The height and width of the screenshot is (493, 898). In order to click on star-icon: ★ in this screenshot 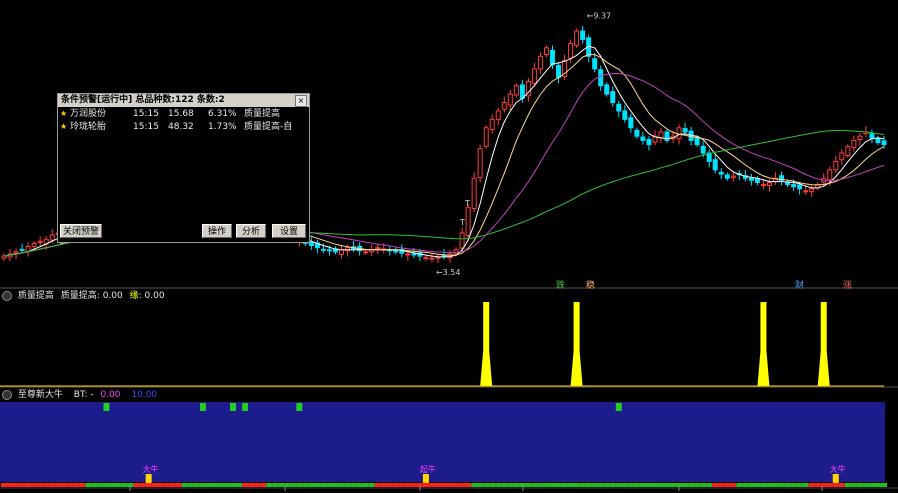, I will do `click(64, 113)`.